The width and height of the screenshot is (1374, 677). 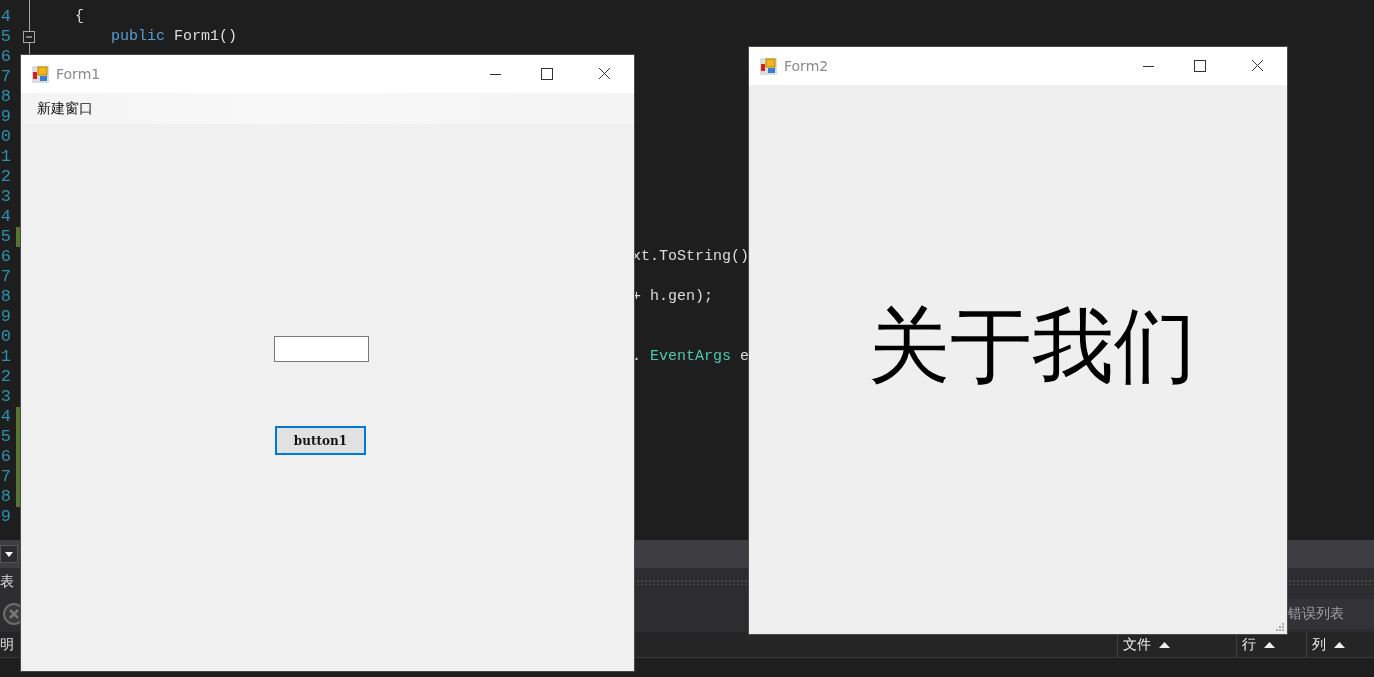 What do you see at coordinates (1280, 627) in the screenshot?
I see `resize-grip-icon` at bounding box center [1280, 627].